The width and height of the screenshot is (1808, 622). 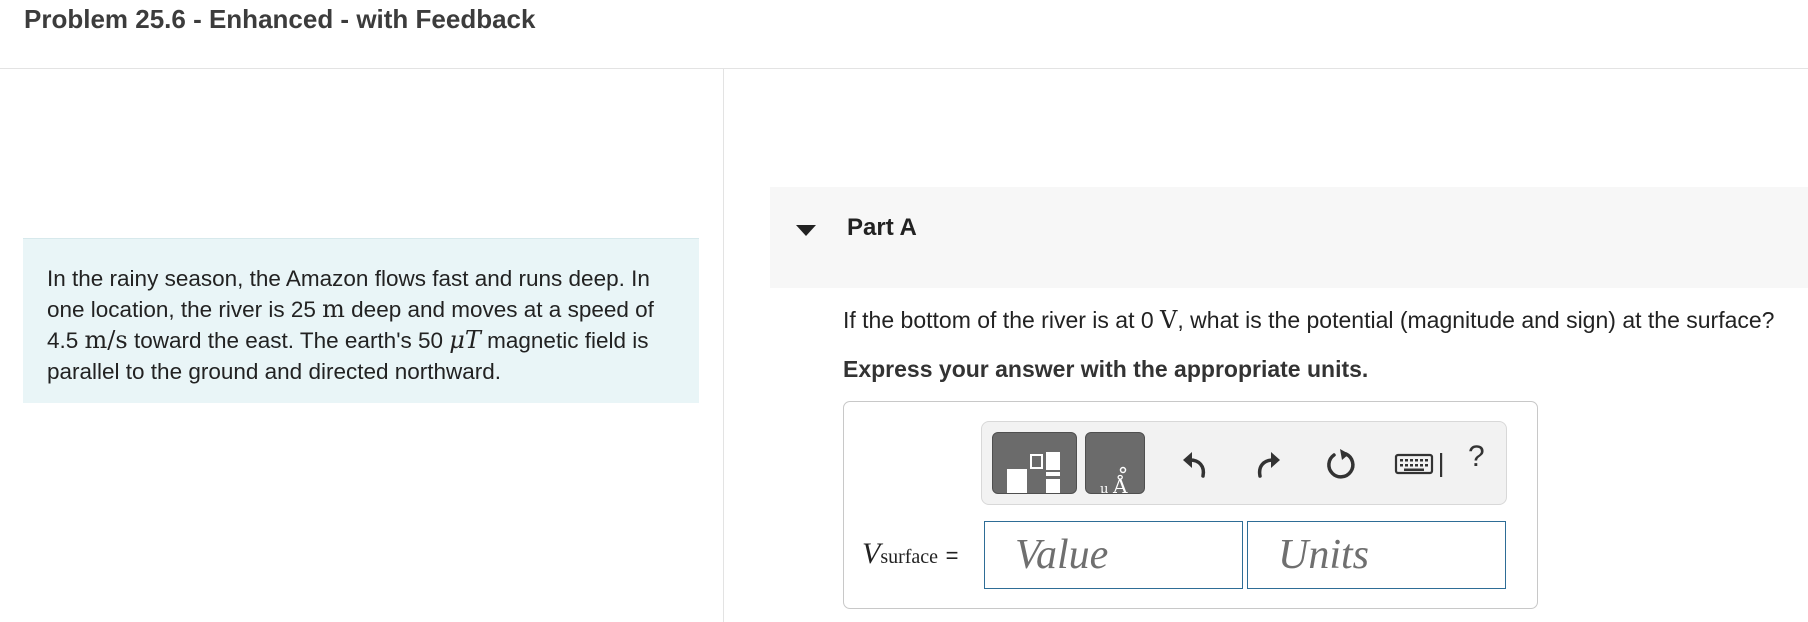 I want to click on undo-button, so click(x=1197, y=464).